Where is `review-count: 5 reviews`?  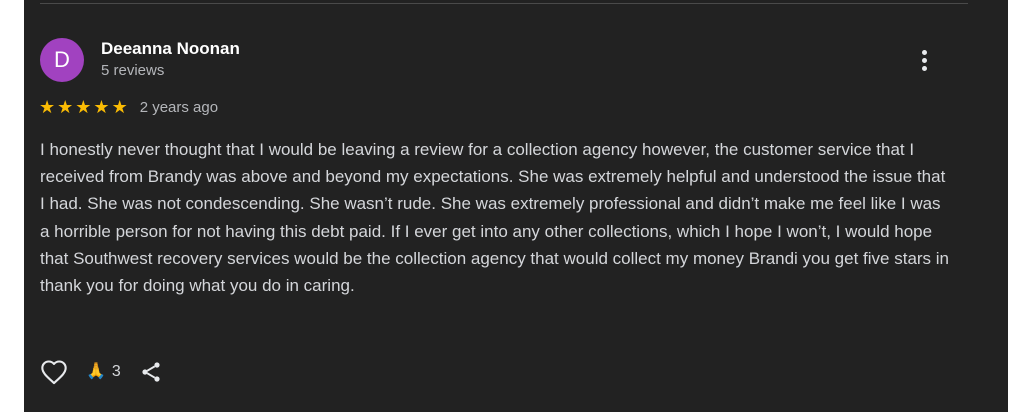 review-count: 5 reviews is located at coordinates (133, 70).